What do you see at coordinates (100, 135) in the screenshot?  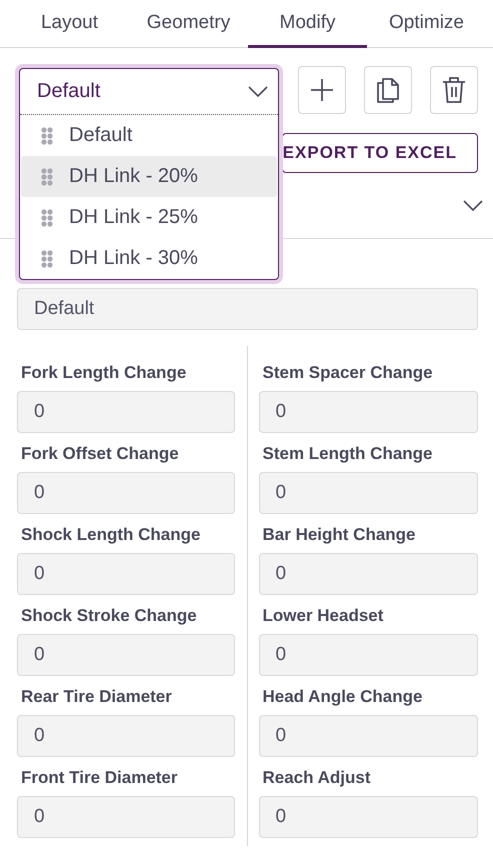 I see `option-label: Default` at bounding box center [100, 135].